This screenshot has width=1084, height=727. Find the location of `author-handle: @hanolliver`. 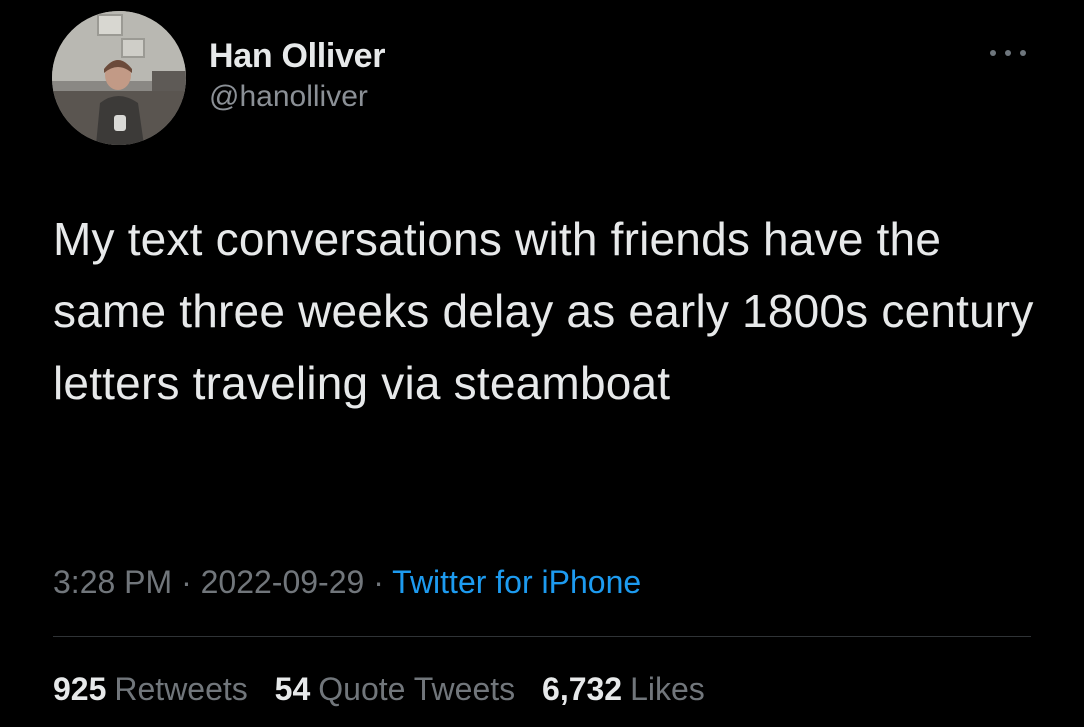

author-handle: @hanolliver is located at coordinates (297, 97).